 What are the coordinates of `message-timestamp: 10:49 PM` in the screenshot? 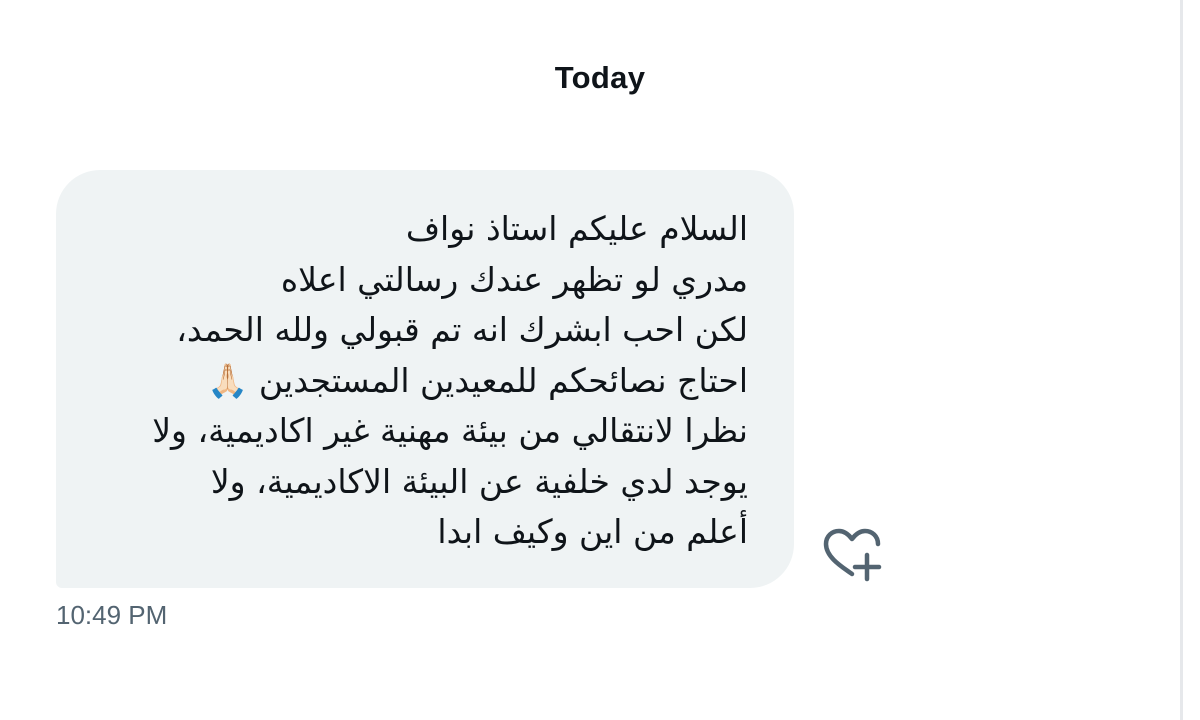 It's located at (112, 615).